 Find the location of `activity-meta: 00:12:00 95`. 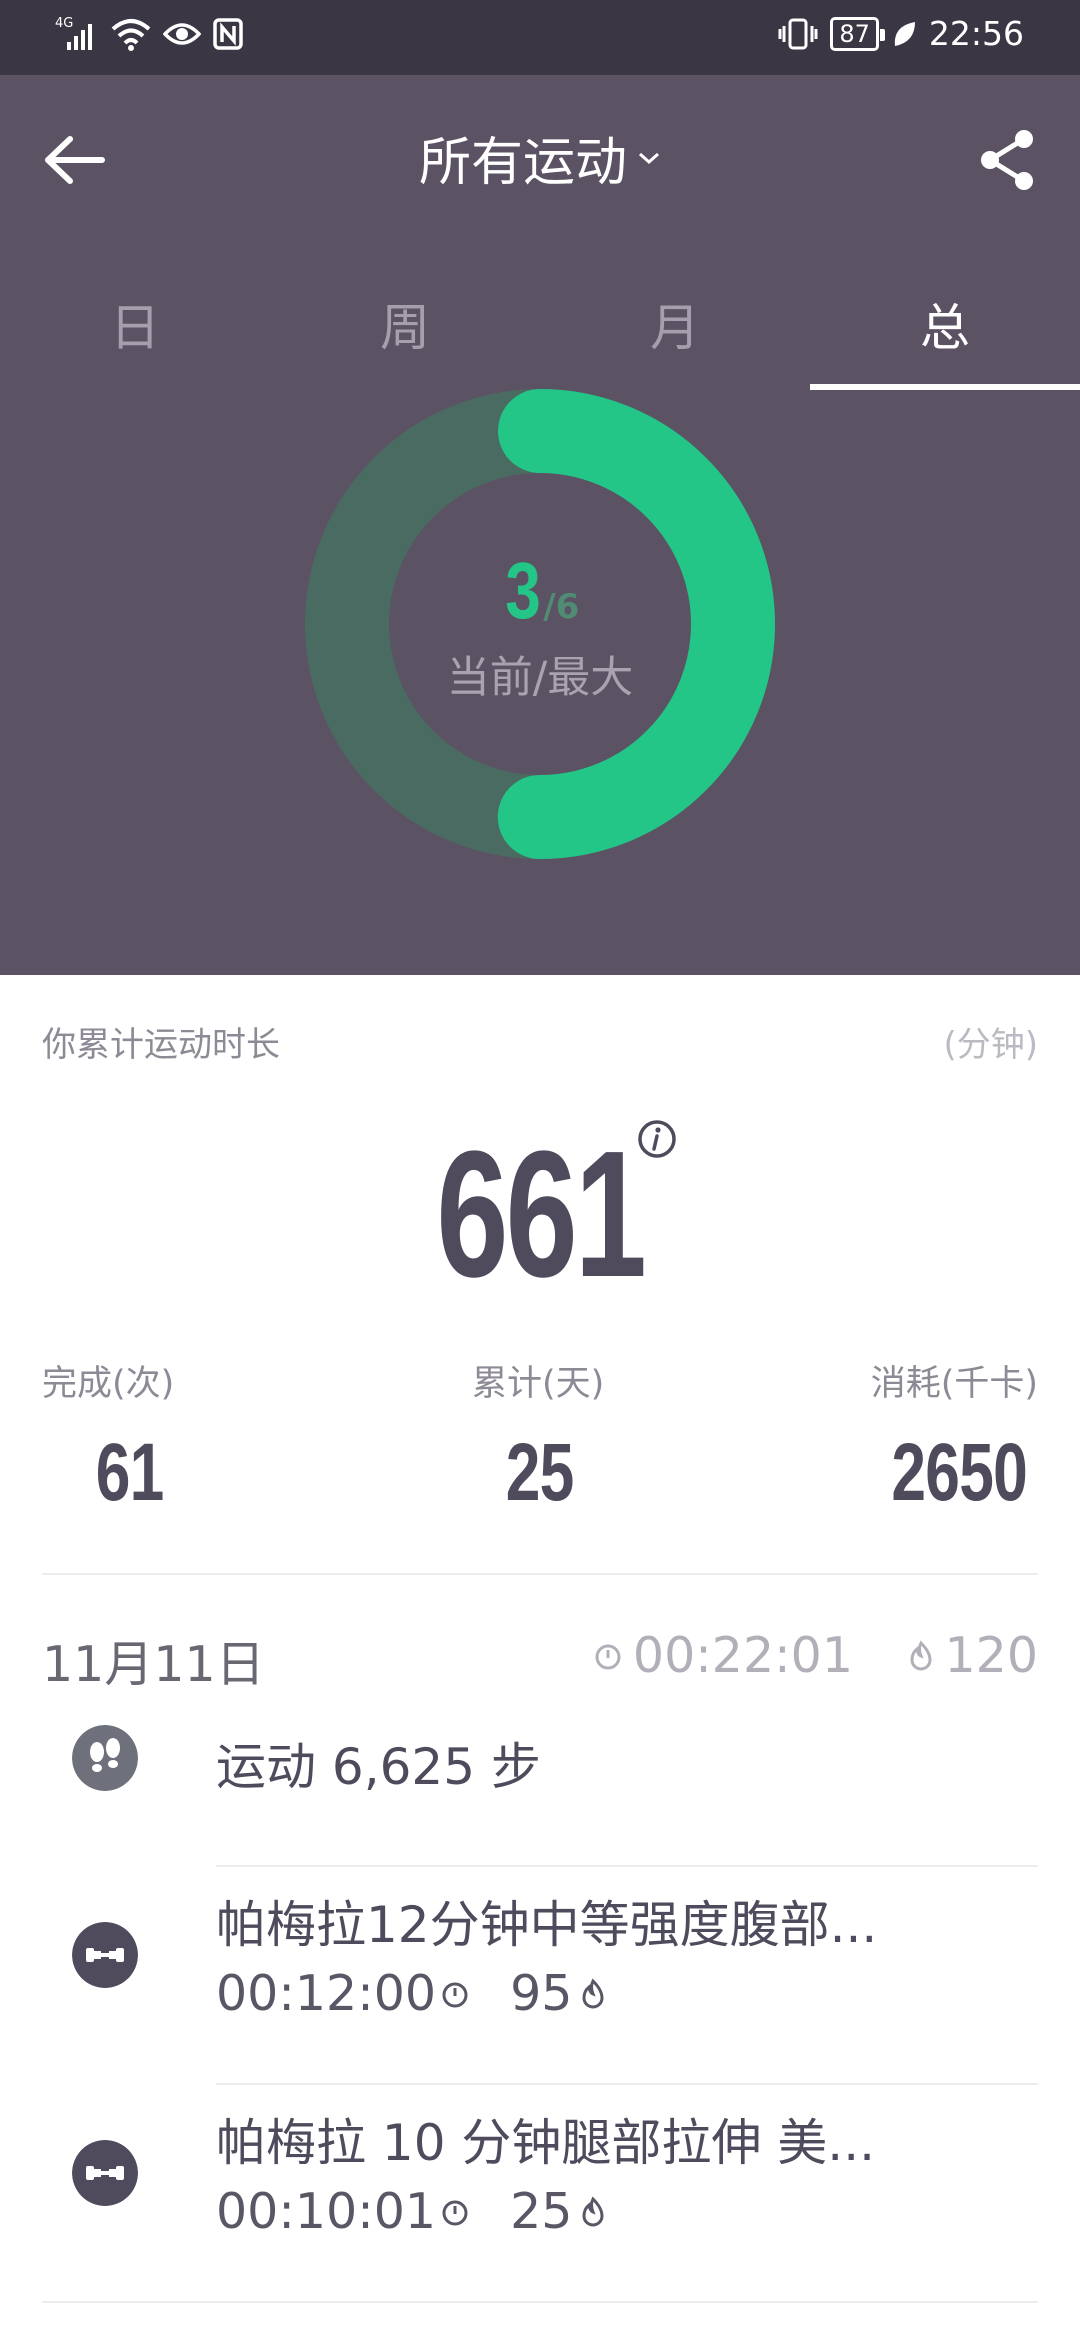

activity-meta: 00:12:00 95 is located at coordinates (412, 1993).